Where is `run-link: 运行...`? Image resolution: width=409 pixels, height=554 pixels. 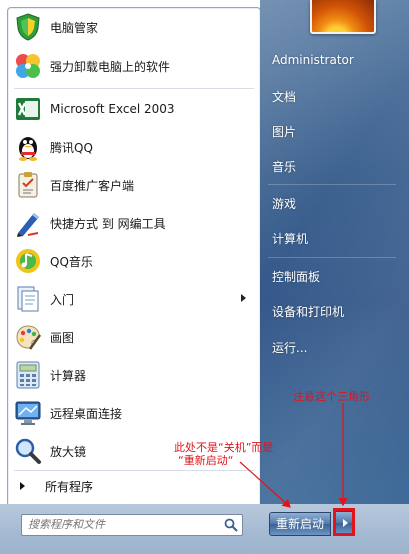 run-link: 运行... is located at coordinates (289, 347).